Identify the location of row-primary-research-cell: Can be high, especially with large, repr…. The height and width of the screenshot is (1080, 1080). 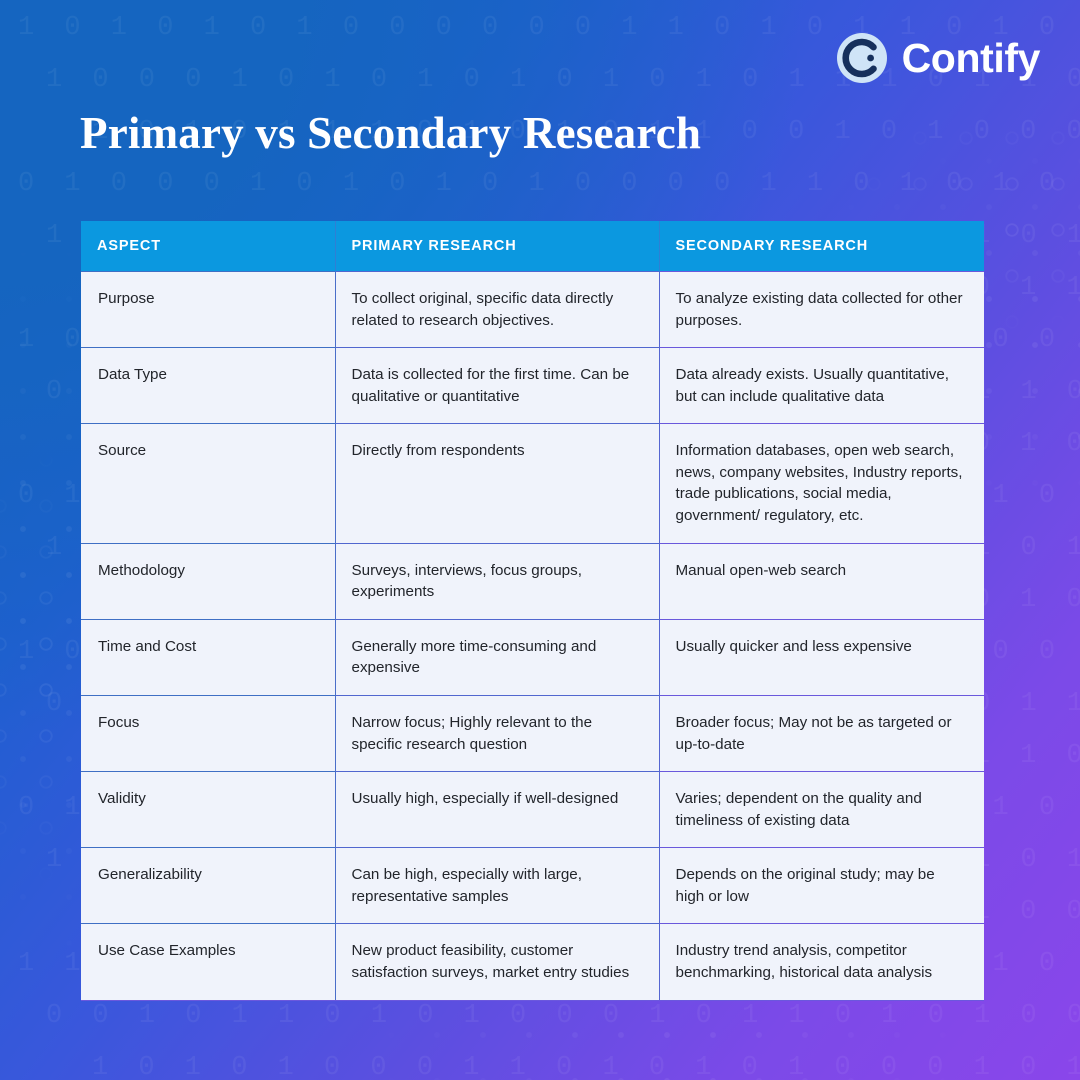
(496, 885).